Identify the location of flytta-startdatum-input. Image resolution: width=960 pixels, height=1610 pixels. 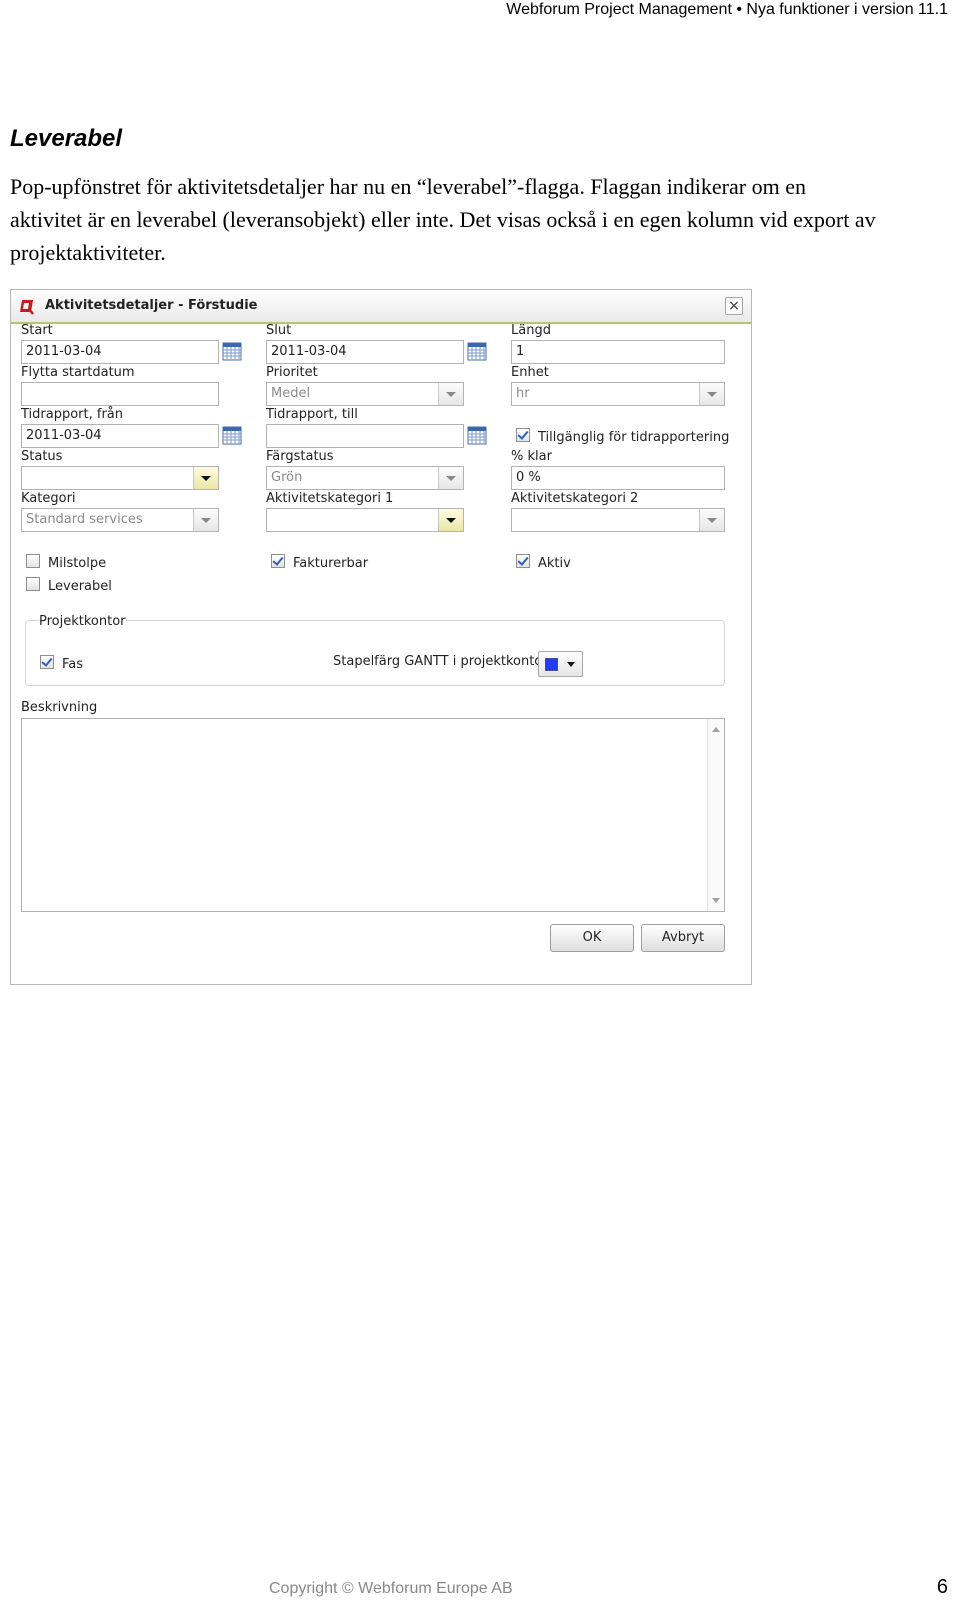
(120, 394).